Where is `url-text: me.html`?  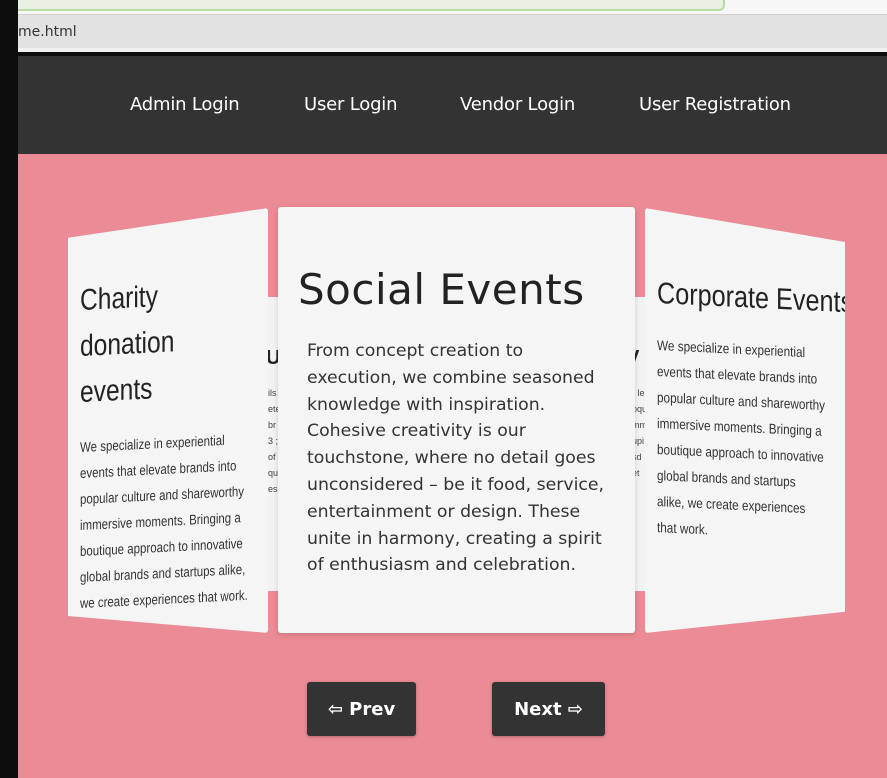 url-text: me.html is located at coordinates (47, 32).